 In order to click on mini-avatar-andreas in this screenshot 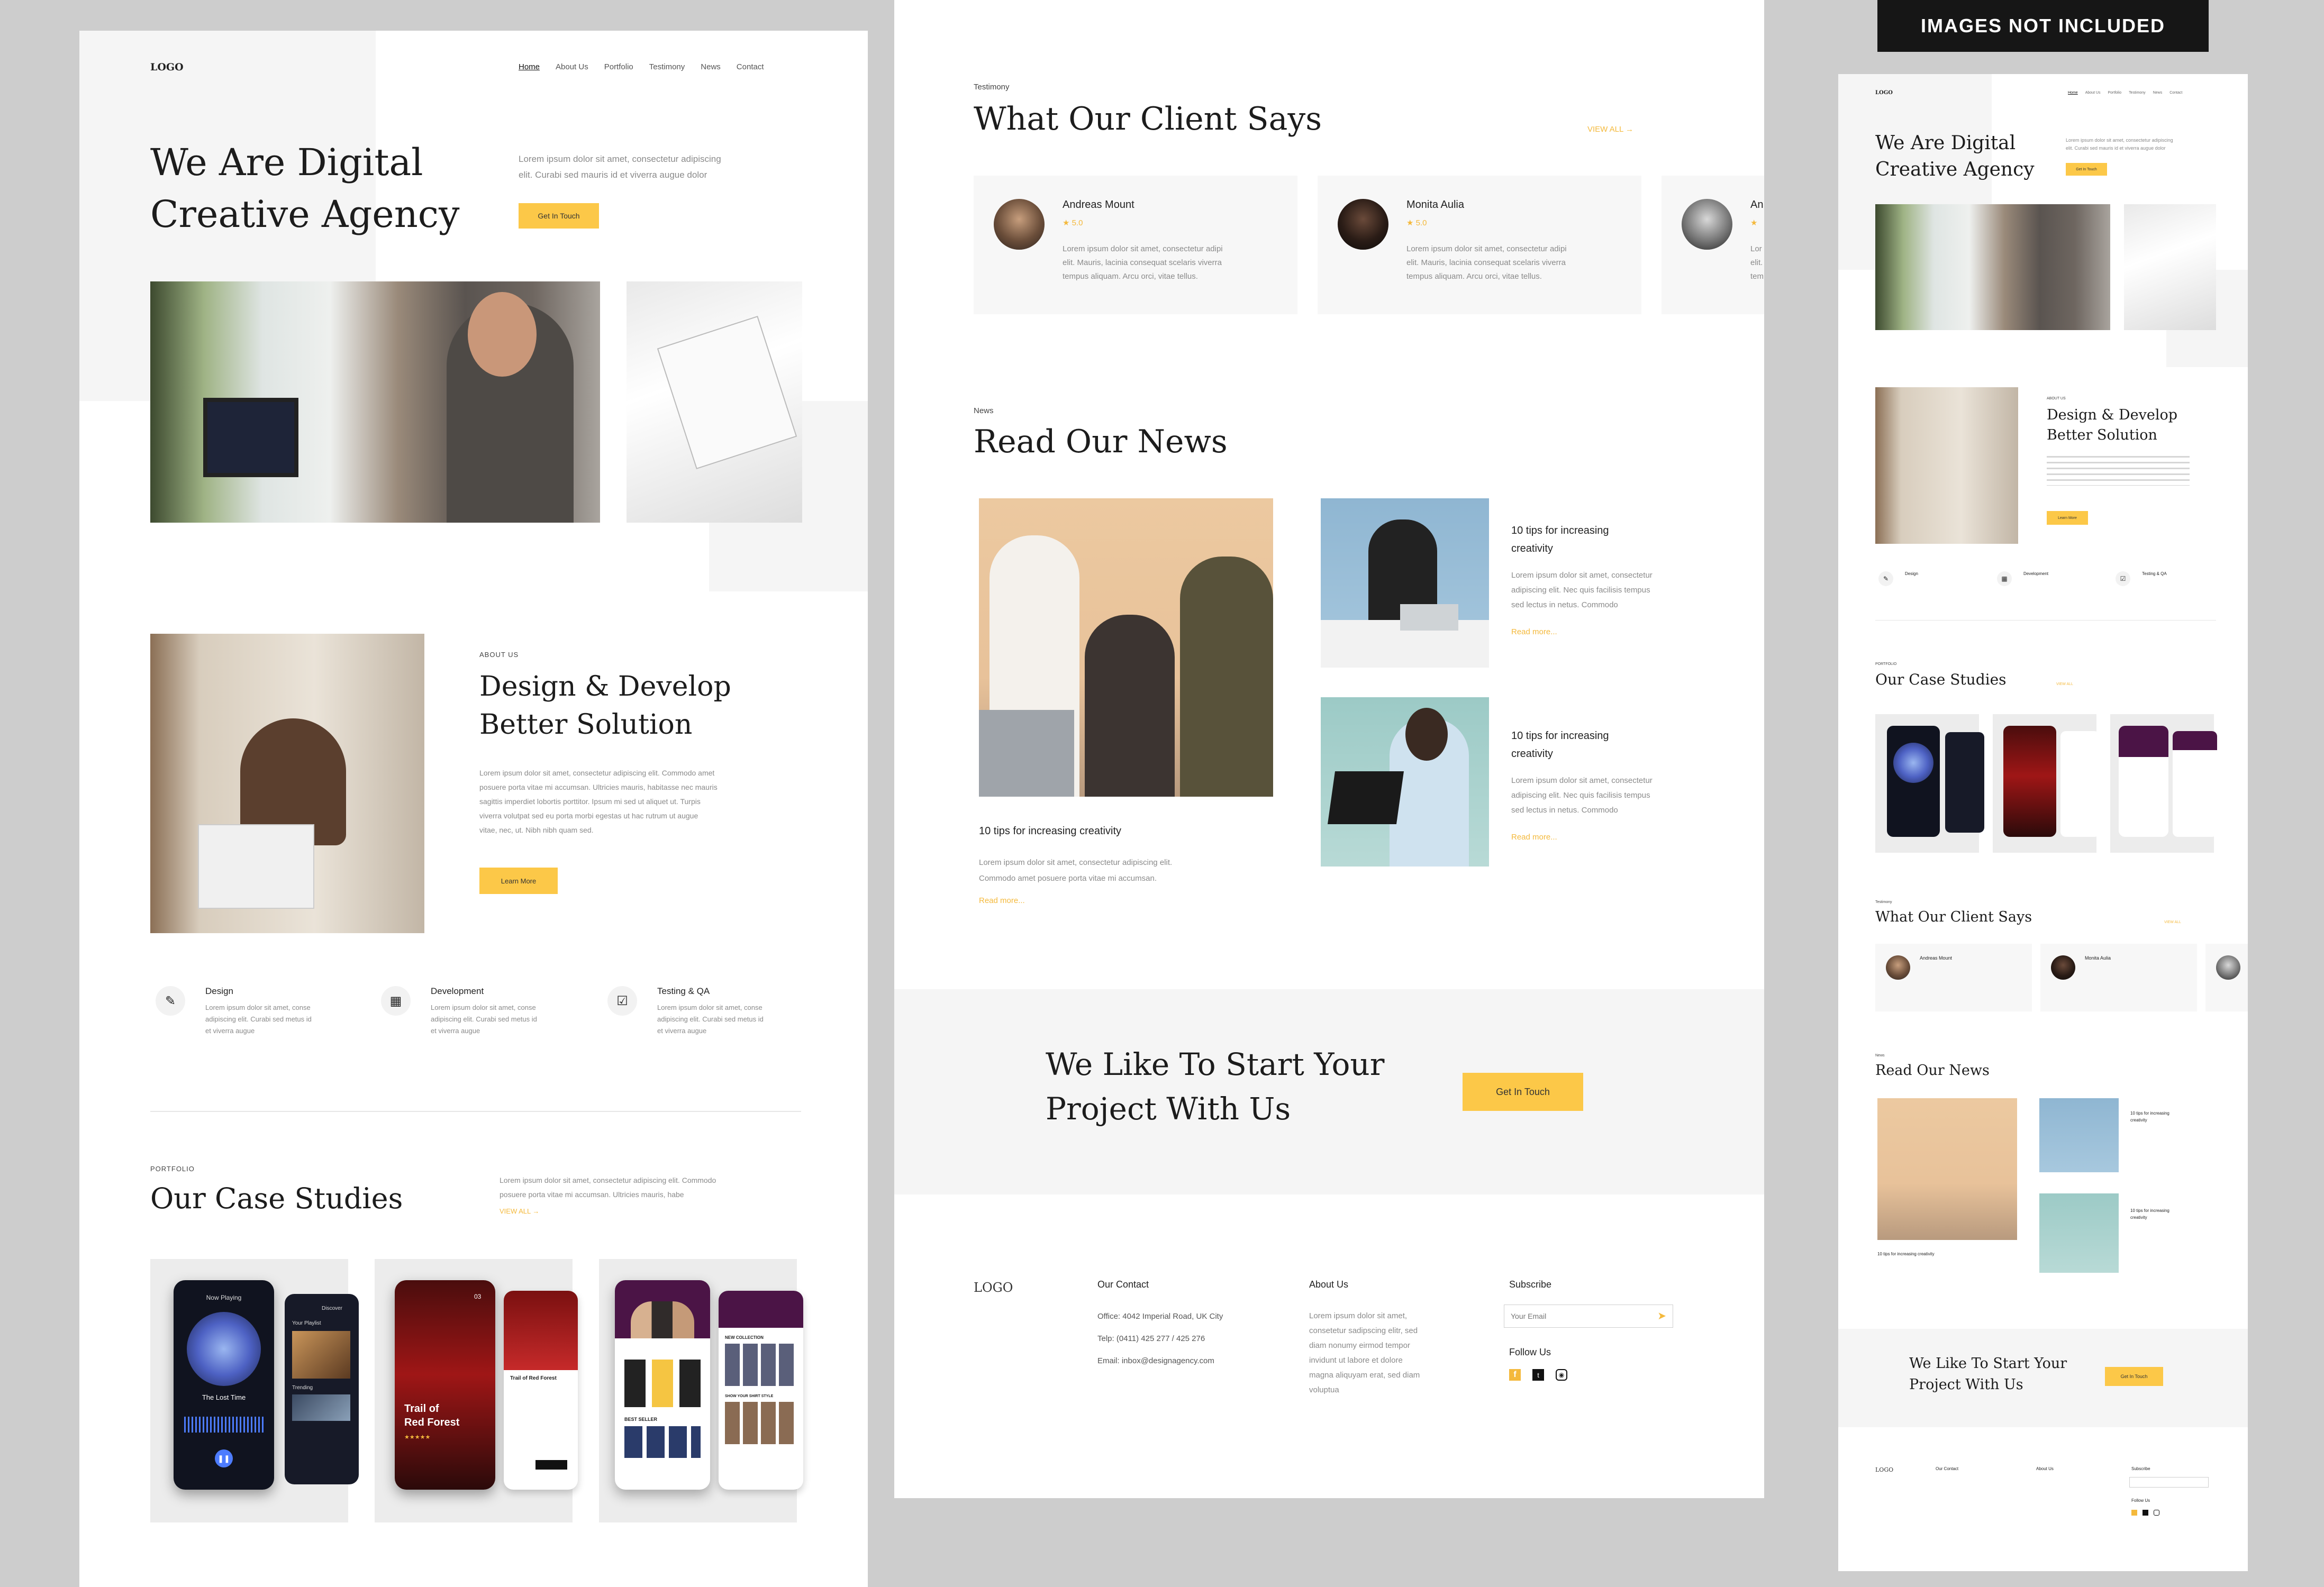, I will do `click(1898, 968)`.